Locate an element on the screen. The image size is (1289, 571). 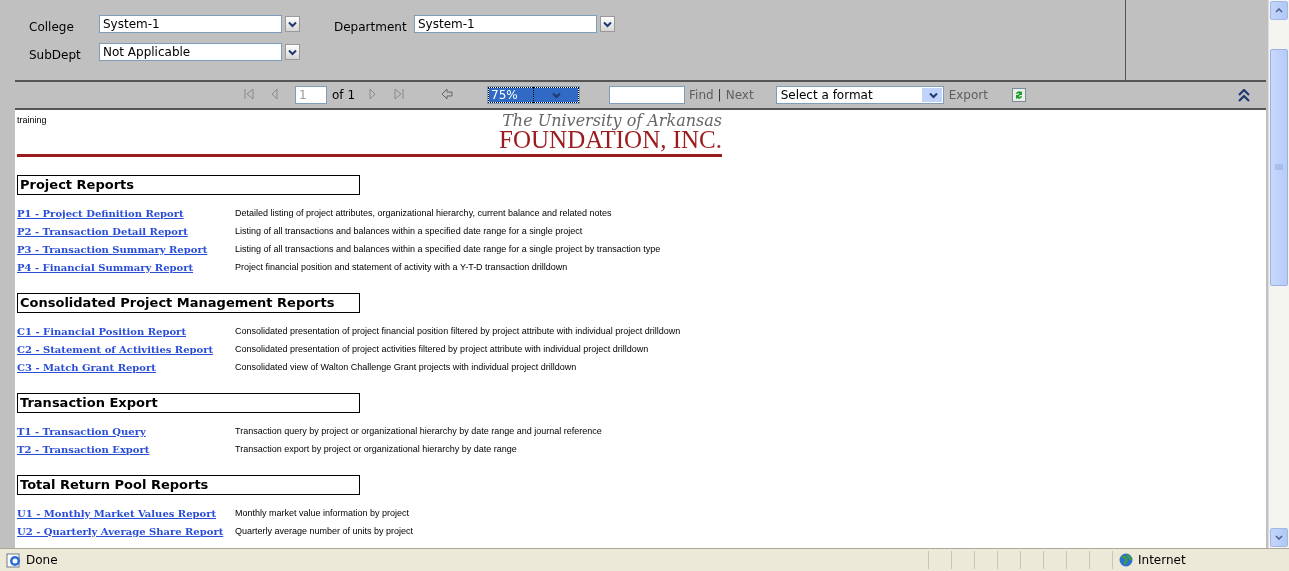
report-link: P1 - Project Definition Report is located at coordinates (126, 213).